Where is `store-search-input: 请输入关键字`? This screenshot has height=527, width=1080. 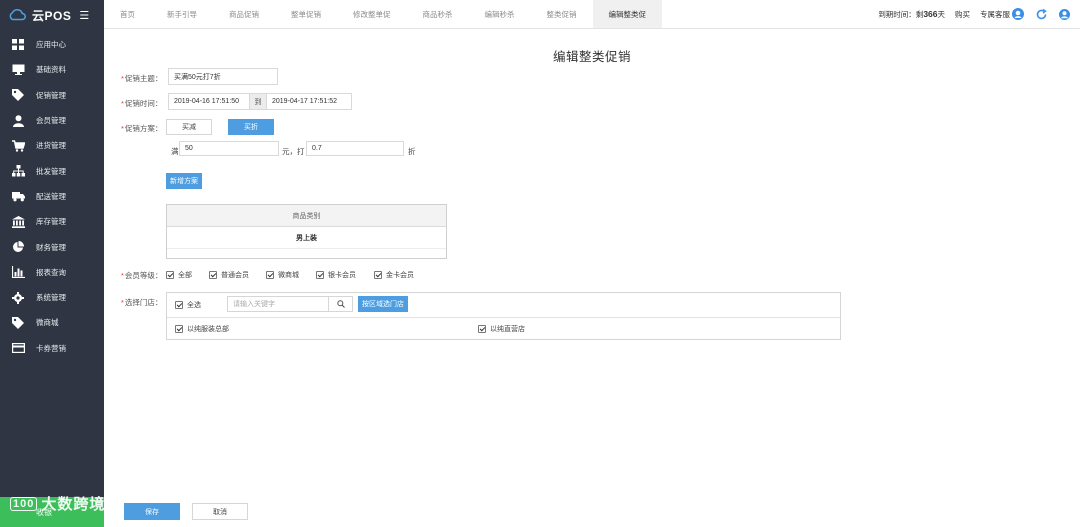 store-search-input: 请输入关键字 is located at coordinates (278, 304).